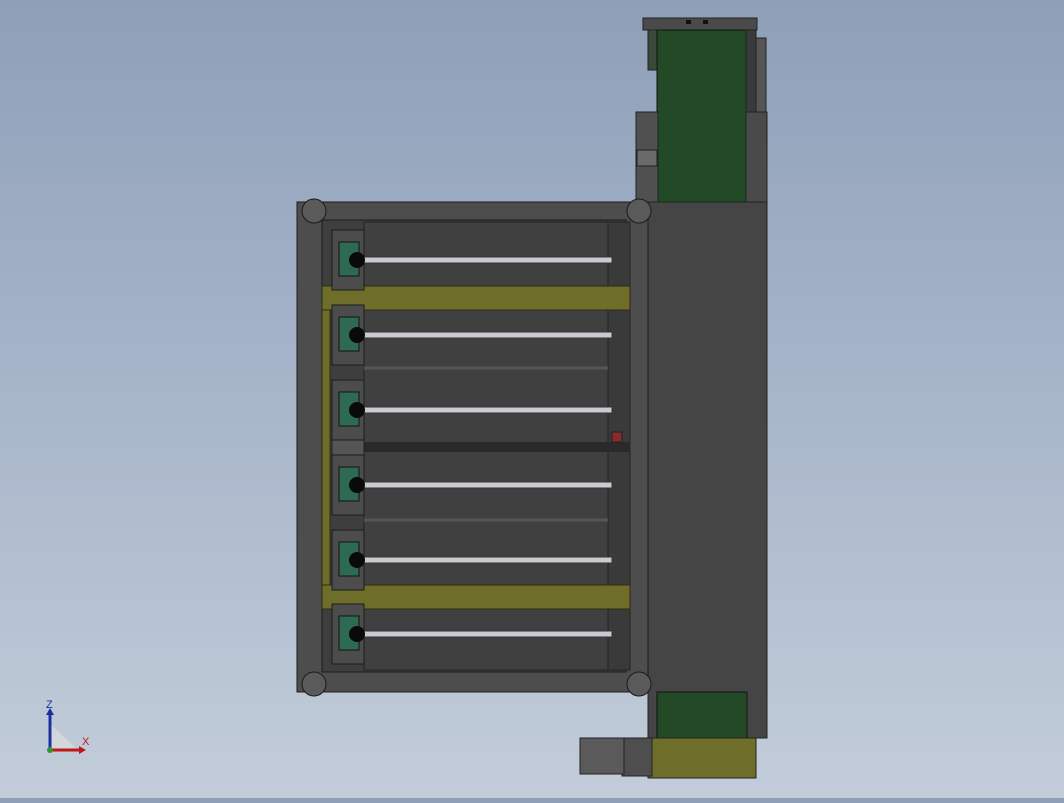 Image resolution: width=1064 pixels, height=803 pixels. Describe the element at coordinates (86, 742) in the screenshot. I see `x-axis-label: X` at that location.